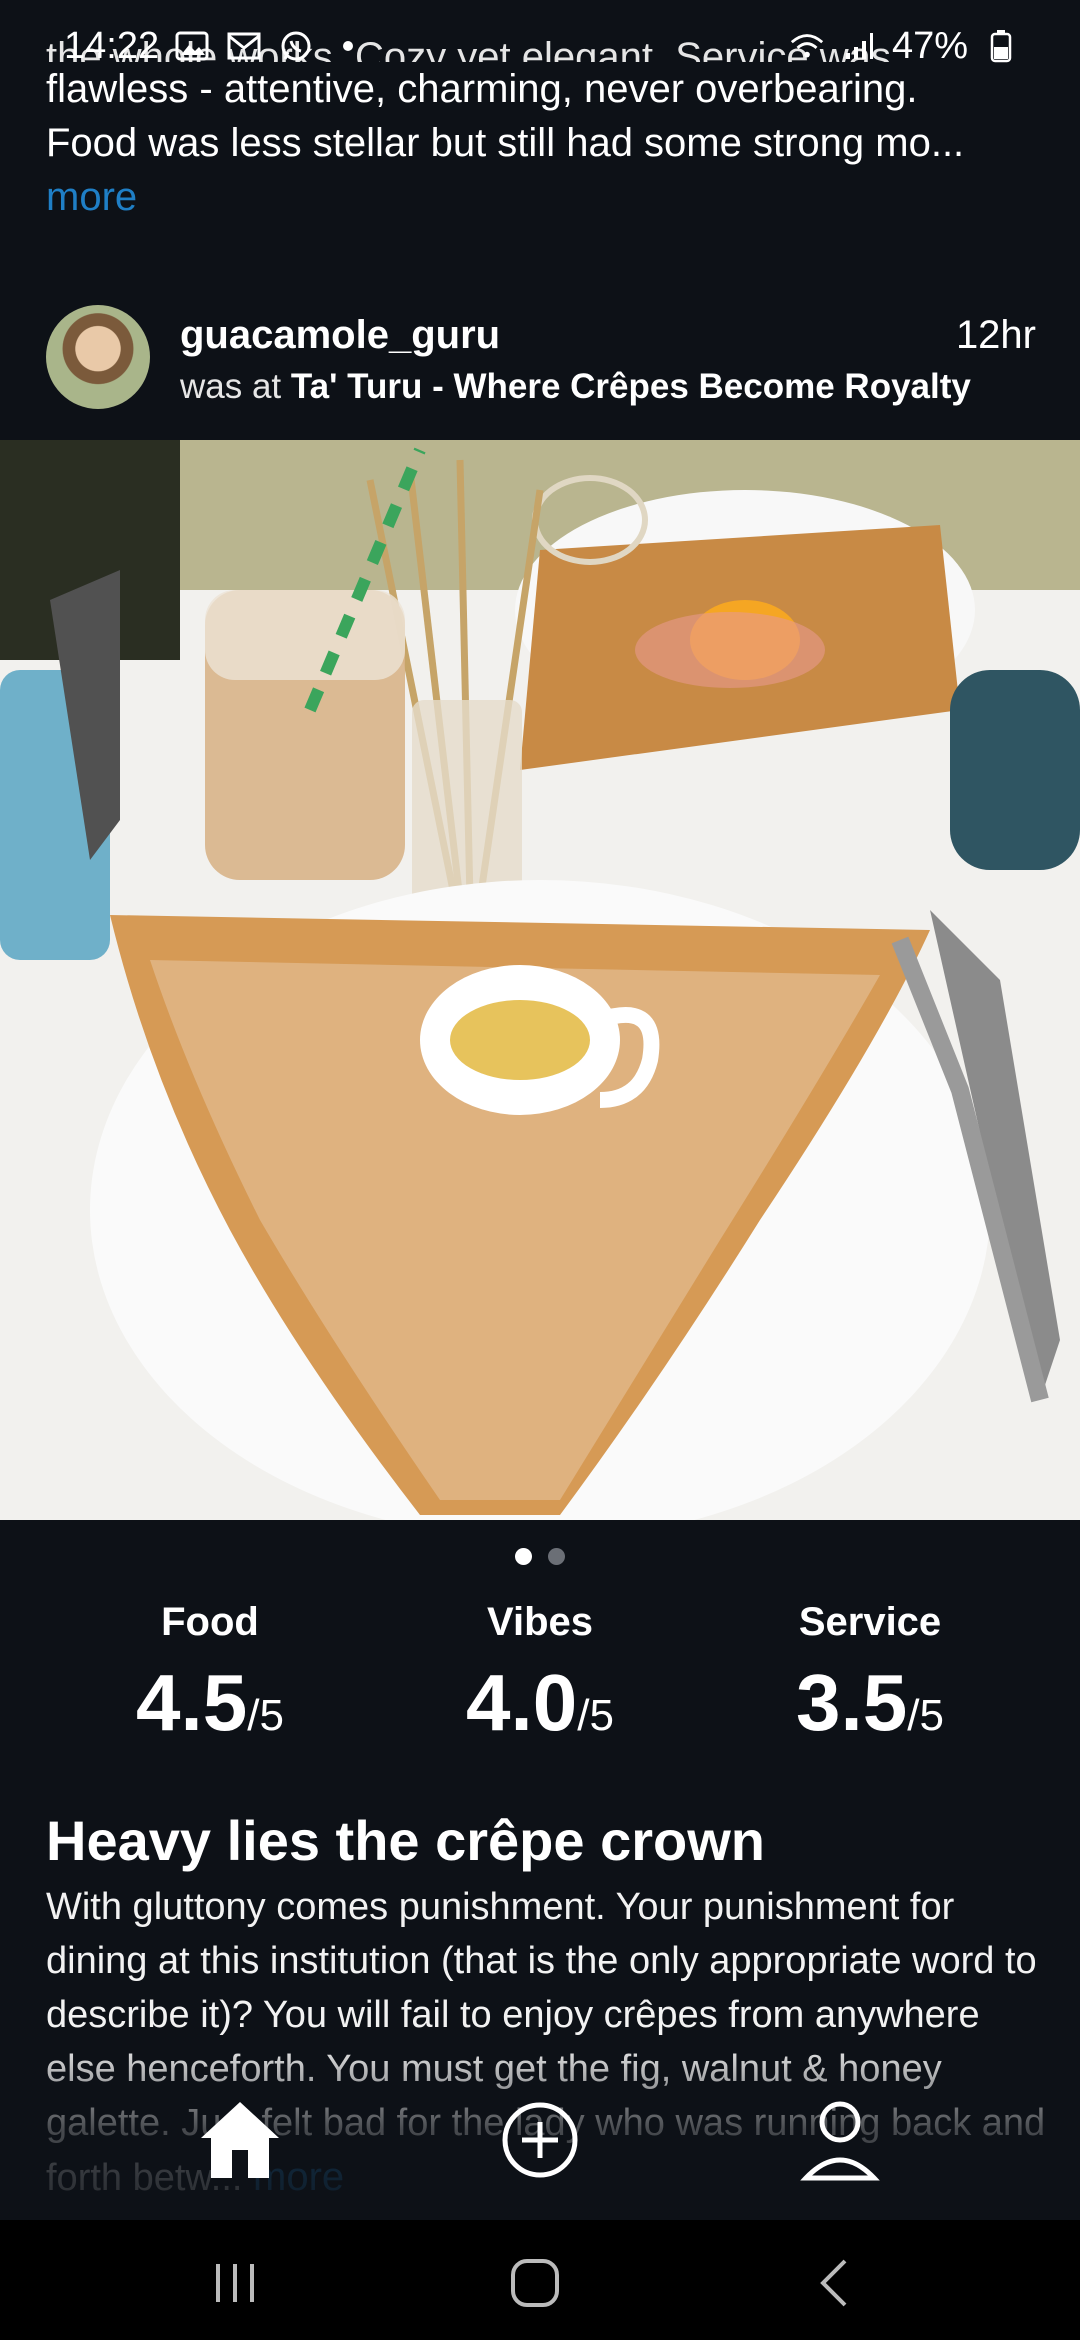  I want to click on was-at-prefix: was at, so click(231, 386).